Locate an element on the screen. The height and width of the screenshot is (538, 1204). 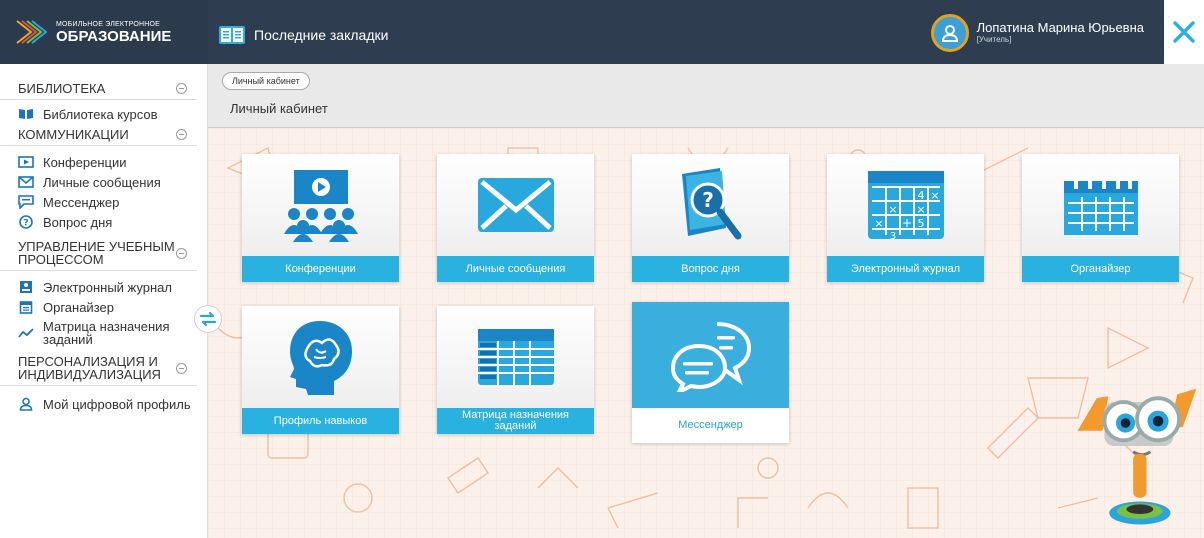
swap-arrows-icon is located at coordinates (208, 319).